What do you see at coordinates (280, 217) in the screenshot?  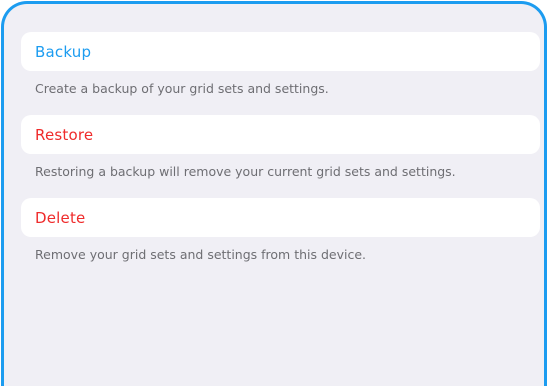 I see `delete-button: Delete` at bounding box center [280, 217].